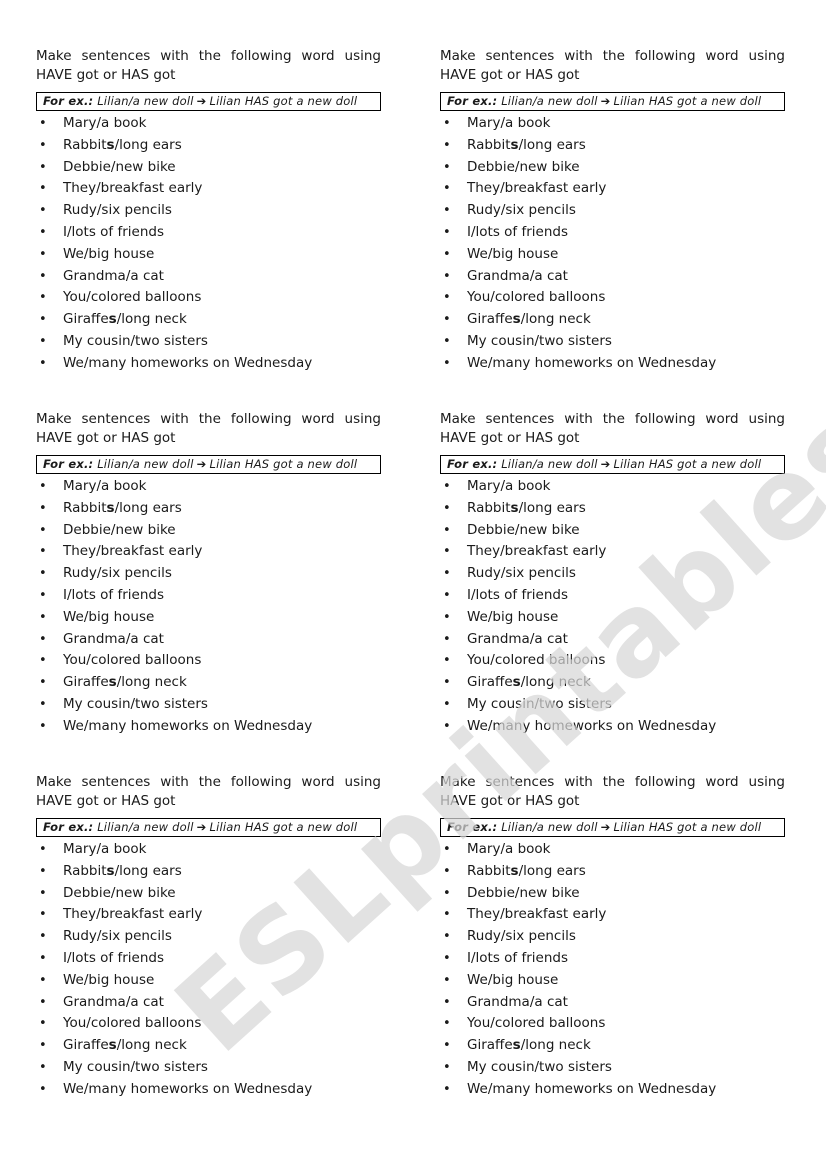 Image resolution: width=826 pixels, height=1169 pixels. I want to click on list-item: • My cousin/two sisters, so click(612, 342).